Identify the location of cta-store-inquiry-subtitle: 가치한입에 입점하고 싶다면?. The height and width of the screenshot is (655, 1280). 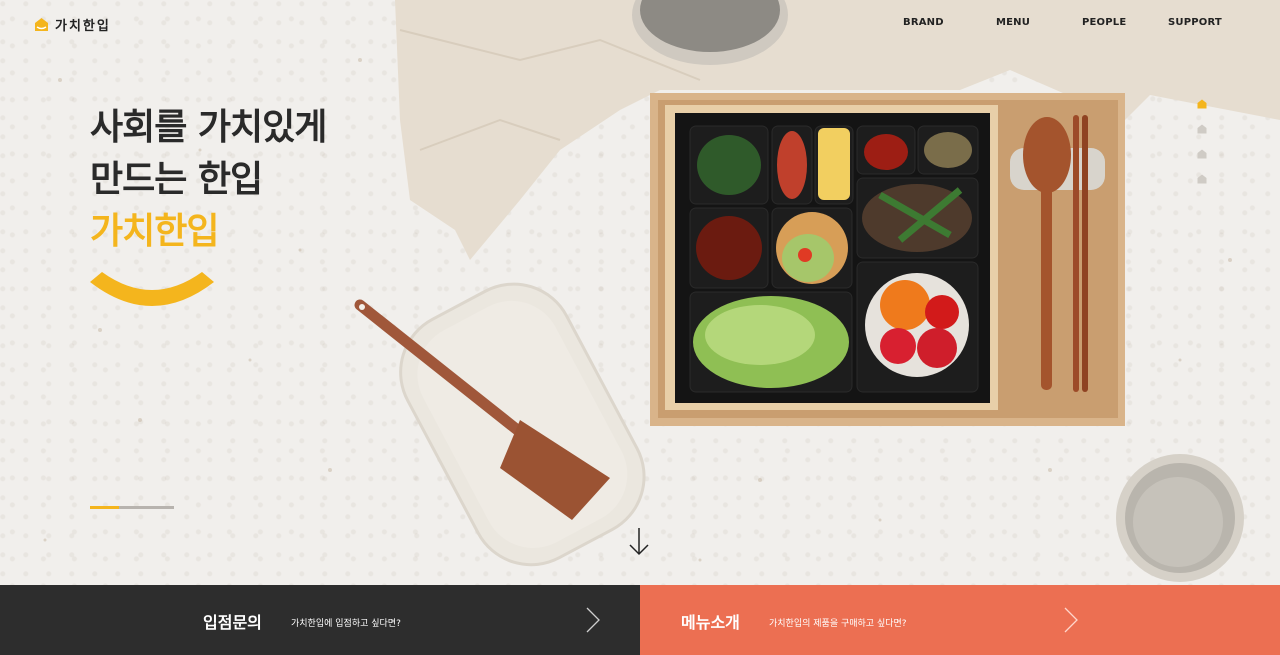
(346, 624).